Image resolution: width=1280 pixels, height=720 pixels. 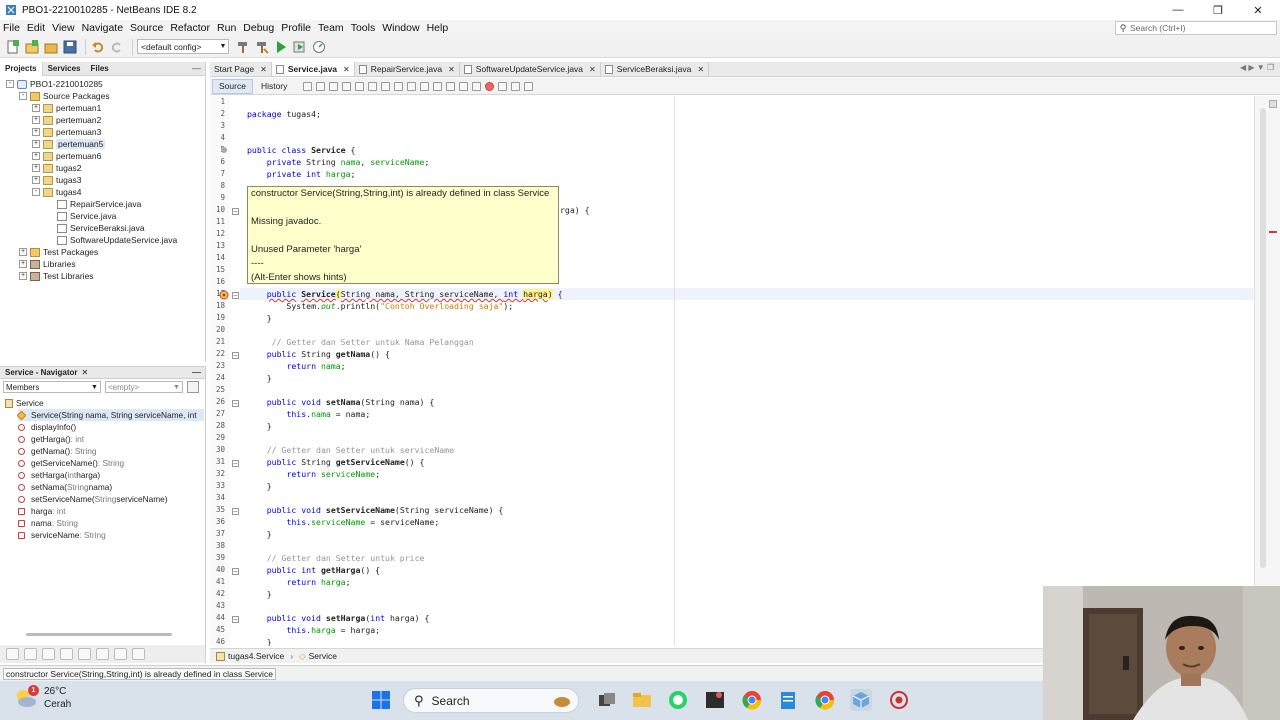 I want to click on scroll-thumb, so click(x=1263, y=338).